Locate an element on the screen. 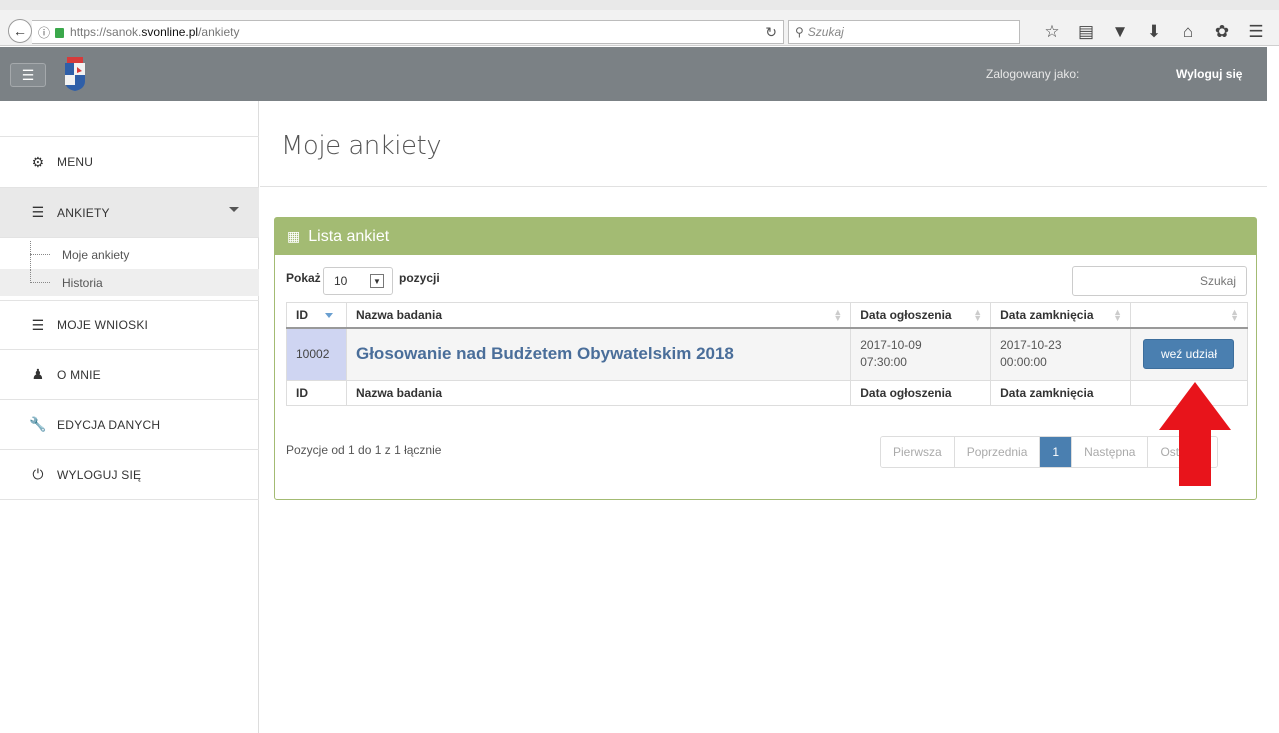 The height and width of the screenshot is (733, 1279). reload-icon: ↻ is located at coordinates (771, 32).